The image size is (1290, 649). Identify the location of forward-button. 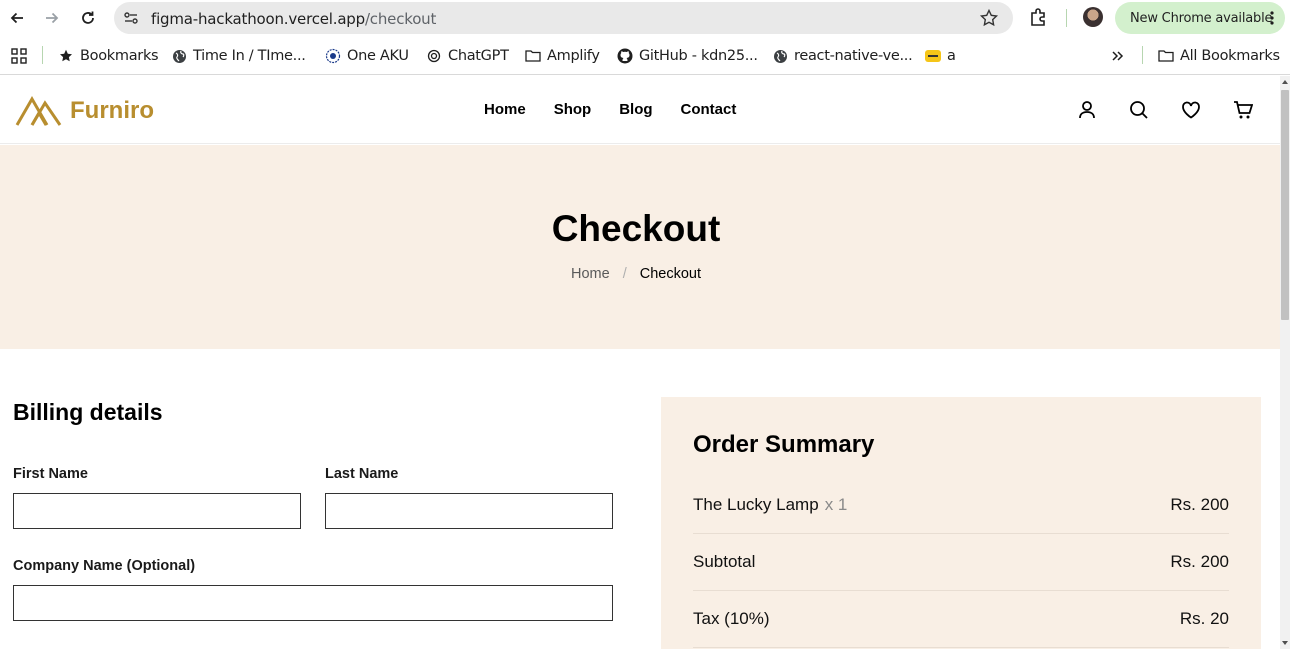
(52, 18).